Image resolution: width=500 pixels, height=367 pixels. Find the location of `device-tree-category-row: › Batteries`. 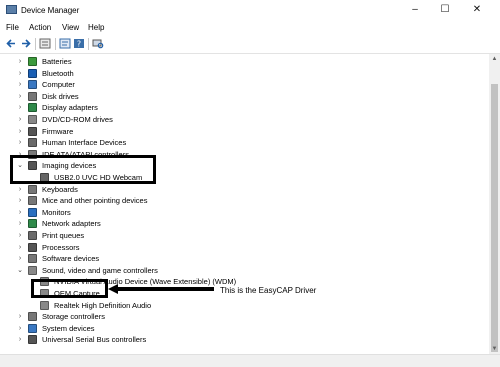

device-tree-category-row: › Batteries is located at coordinates (244, 61).